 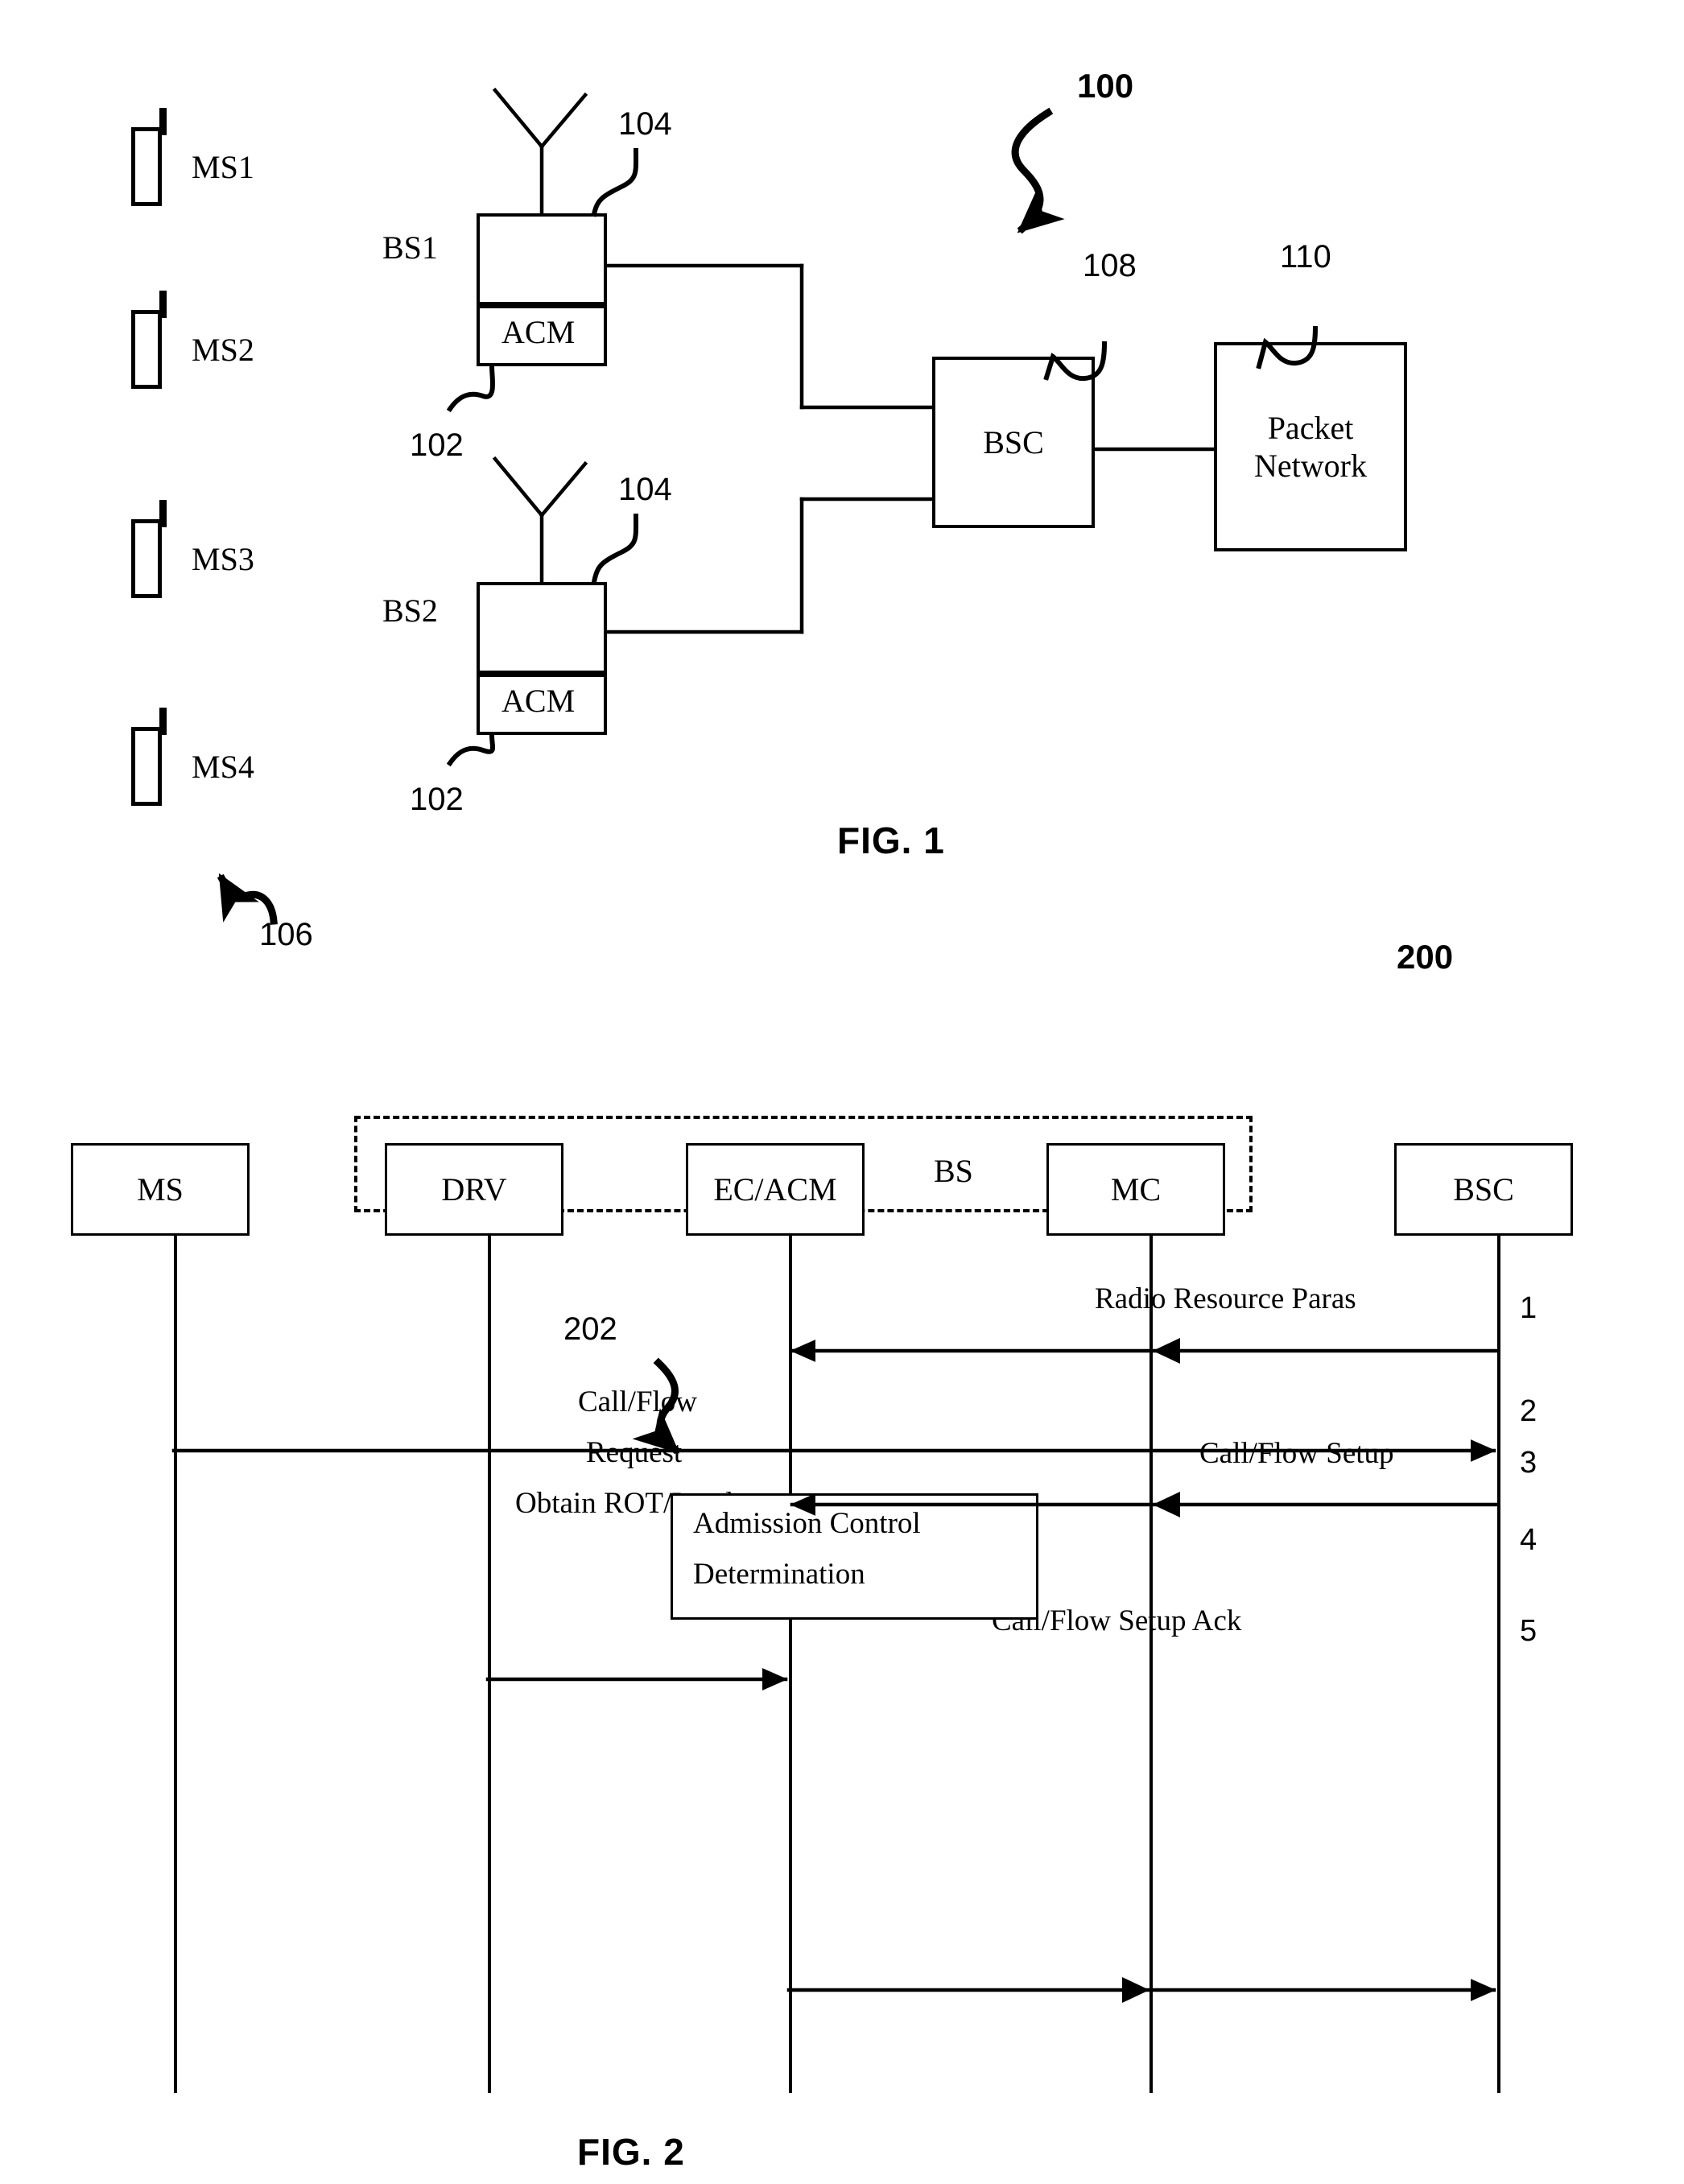 I want to click on reference-numeral-110: 110, so click(x=1305, y=257).